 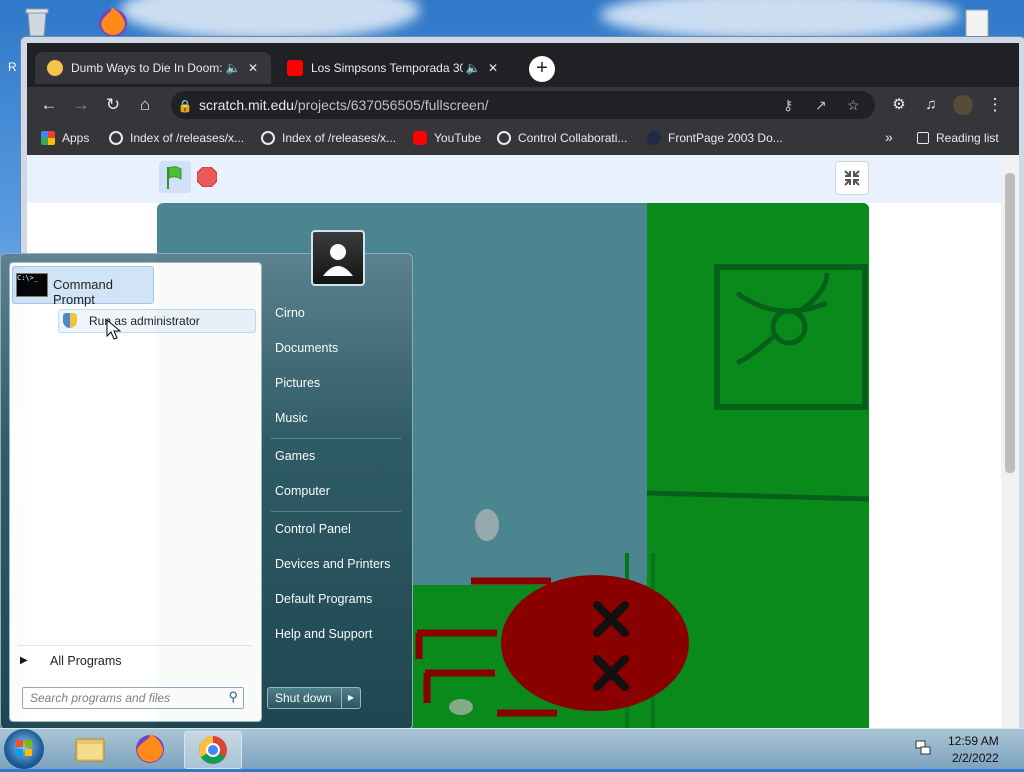 What do you see at coordinates (55, 68) in the screenshot?
I see `scratch-favicon-icon` at bounding box center [55, 68].